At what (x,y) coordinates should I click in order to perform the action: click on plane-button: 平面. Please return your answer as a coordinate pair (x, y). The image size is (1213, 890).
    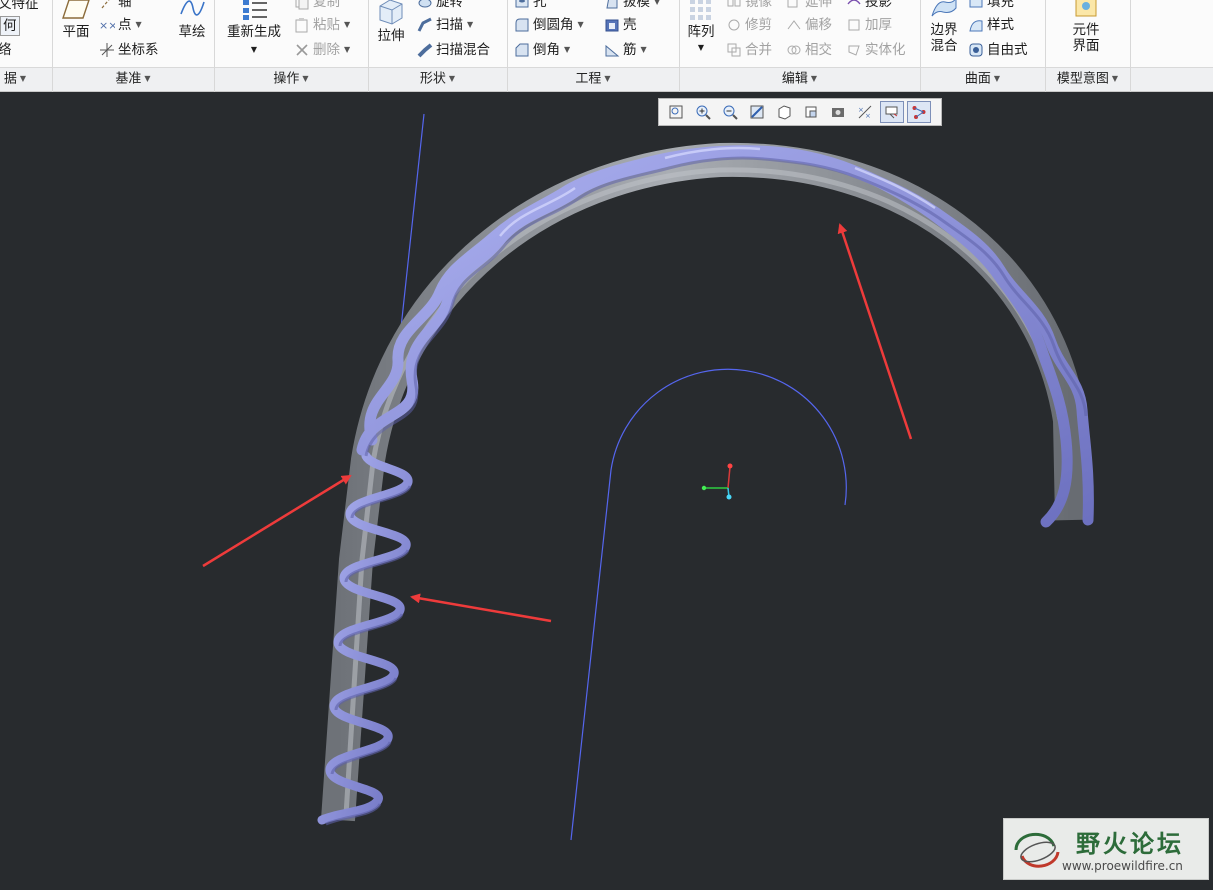
    Looking at the image, I should click on (76, 20).